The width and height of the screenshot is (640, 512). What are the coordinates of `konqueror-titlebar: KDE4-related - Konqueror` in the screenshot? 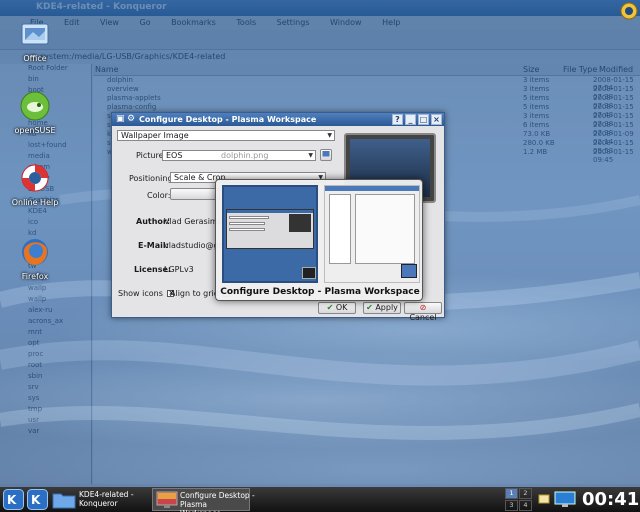 It's located at (320, 8).